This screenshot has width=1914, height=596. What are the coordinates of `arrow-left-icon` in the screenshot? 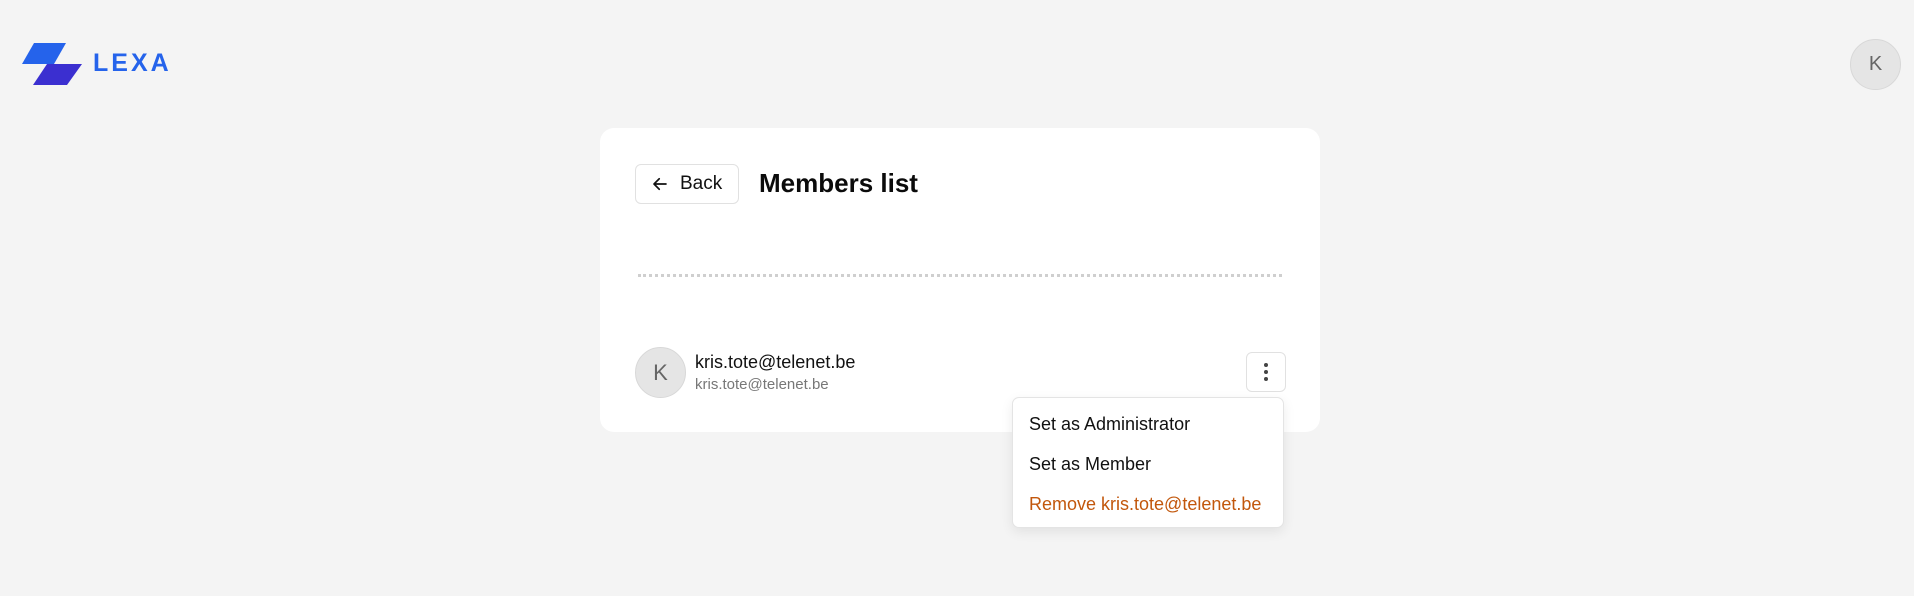 It's located at (660, 184).